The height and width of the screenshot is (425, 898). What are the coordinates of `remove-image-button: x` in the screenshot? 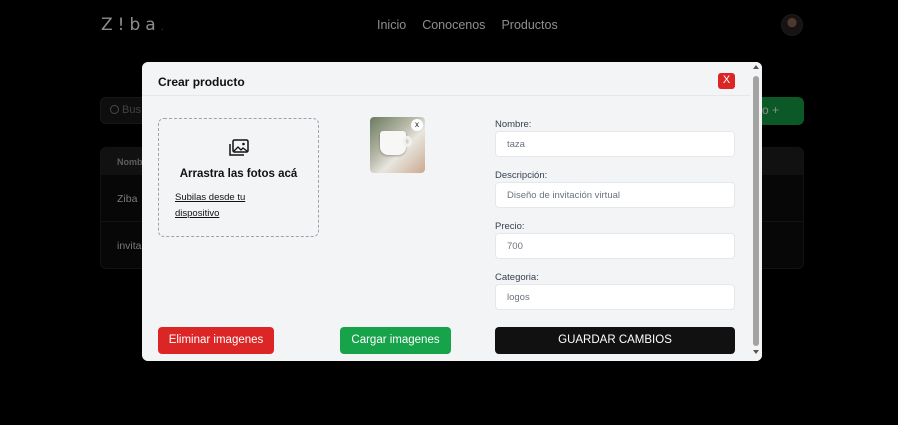 It's located at (417, 125).